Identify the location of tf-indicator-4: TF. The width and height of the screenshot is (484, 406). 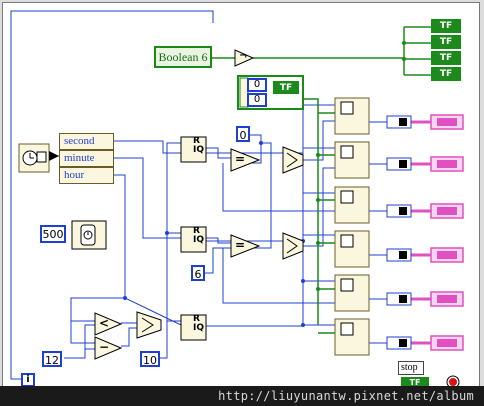
(446, 74).